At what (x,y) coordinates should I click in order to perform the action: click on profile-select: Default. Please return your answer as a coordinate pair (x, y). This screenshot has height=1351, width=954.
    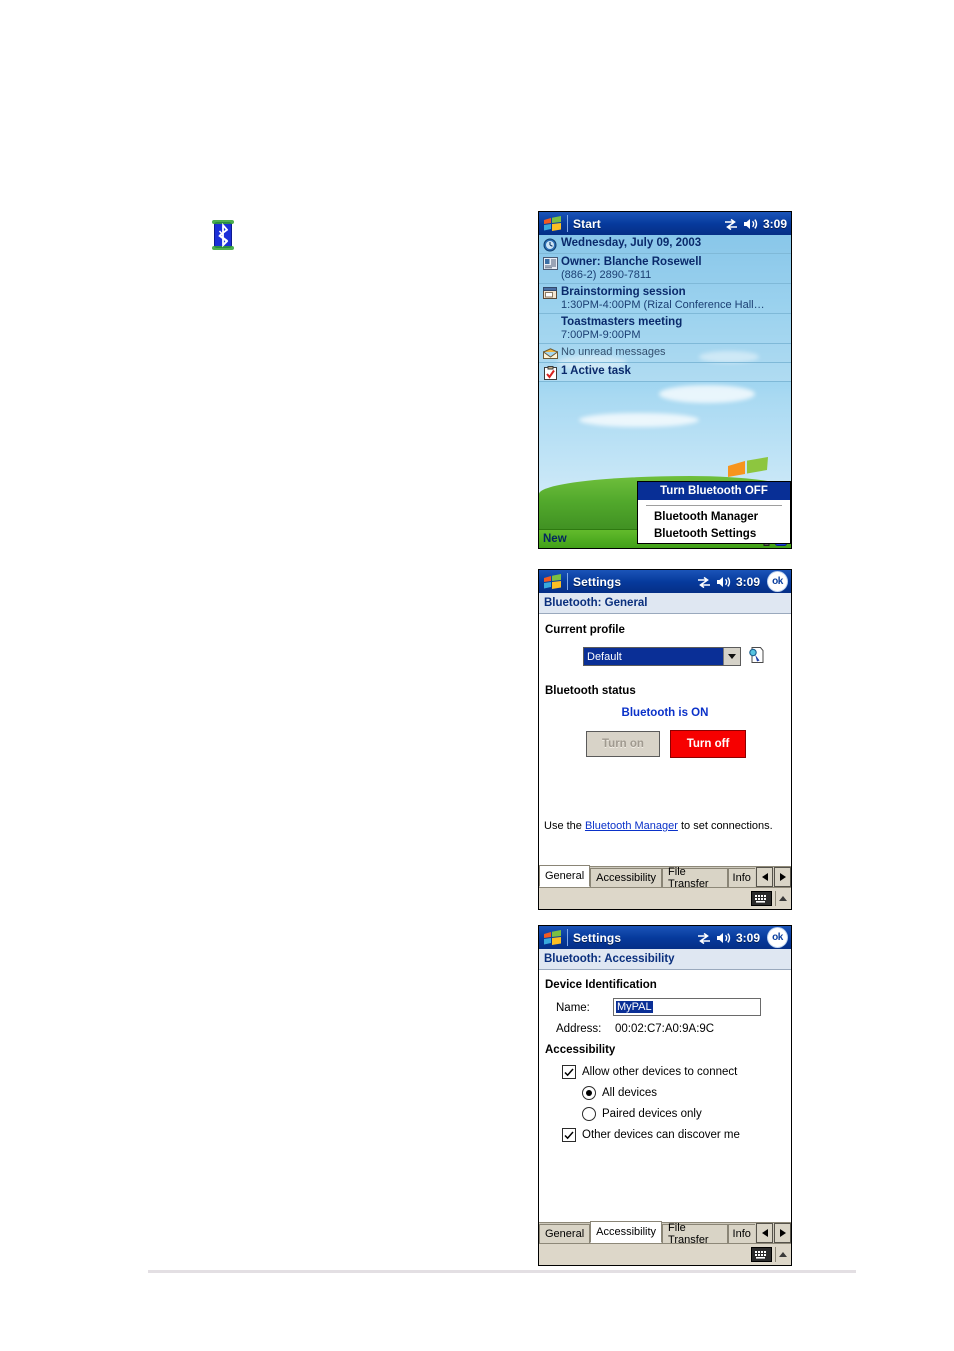
    Looking at the image, I should click on (662, 656).